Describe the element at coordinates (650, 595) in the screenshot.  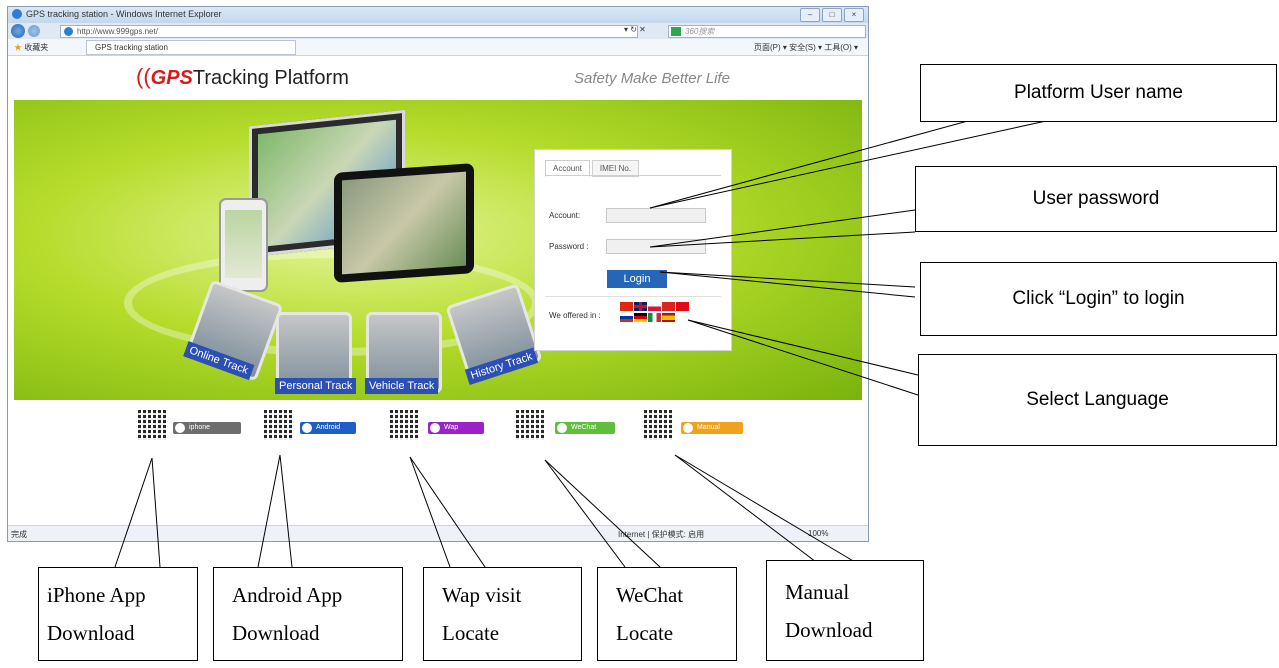
I see `callout-line: WeChat` at that location.